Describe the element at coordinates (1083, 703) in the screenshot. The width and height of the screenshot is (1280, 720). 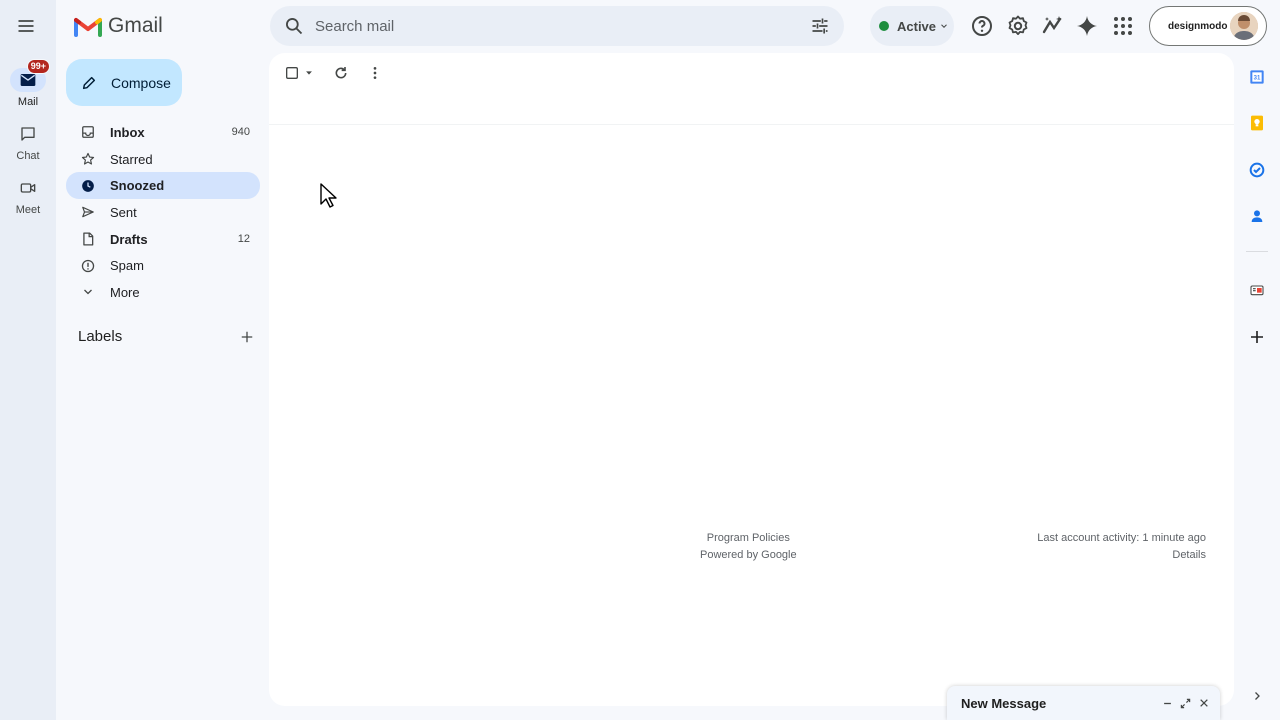
I see `new-message-window: New Message` at that location.